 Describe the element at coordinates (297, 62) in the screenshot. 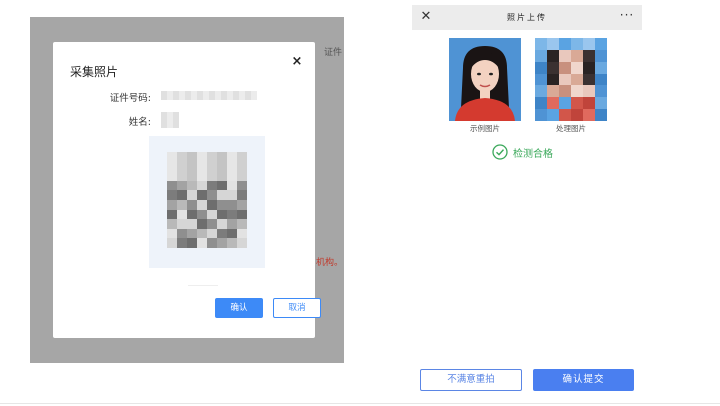

I see `close-icon: ×` at that location.